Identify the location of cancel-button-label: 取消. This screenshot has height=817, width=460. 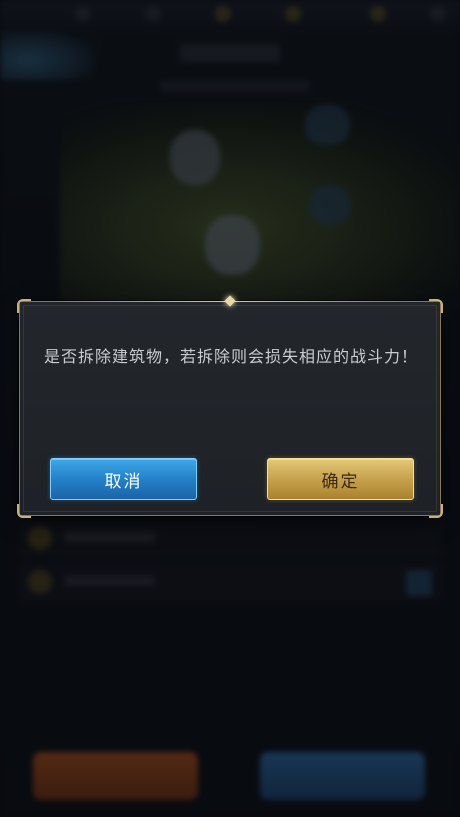
(123, 481).